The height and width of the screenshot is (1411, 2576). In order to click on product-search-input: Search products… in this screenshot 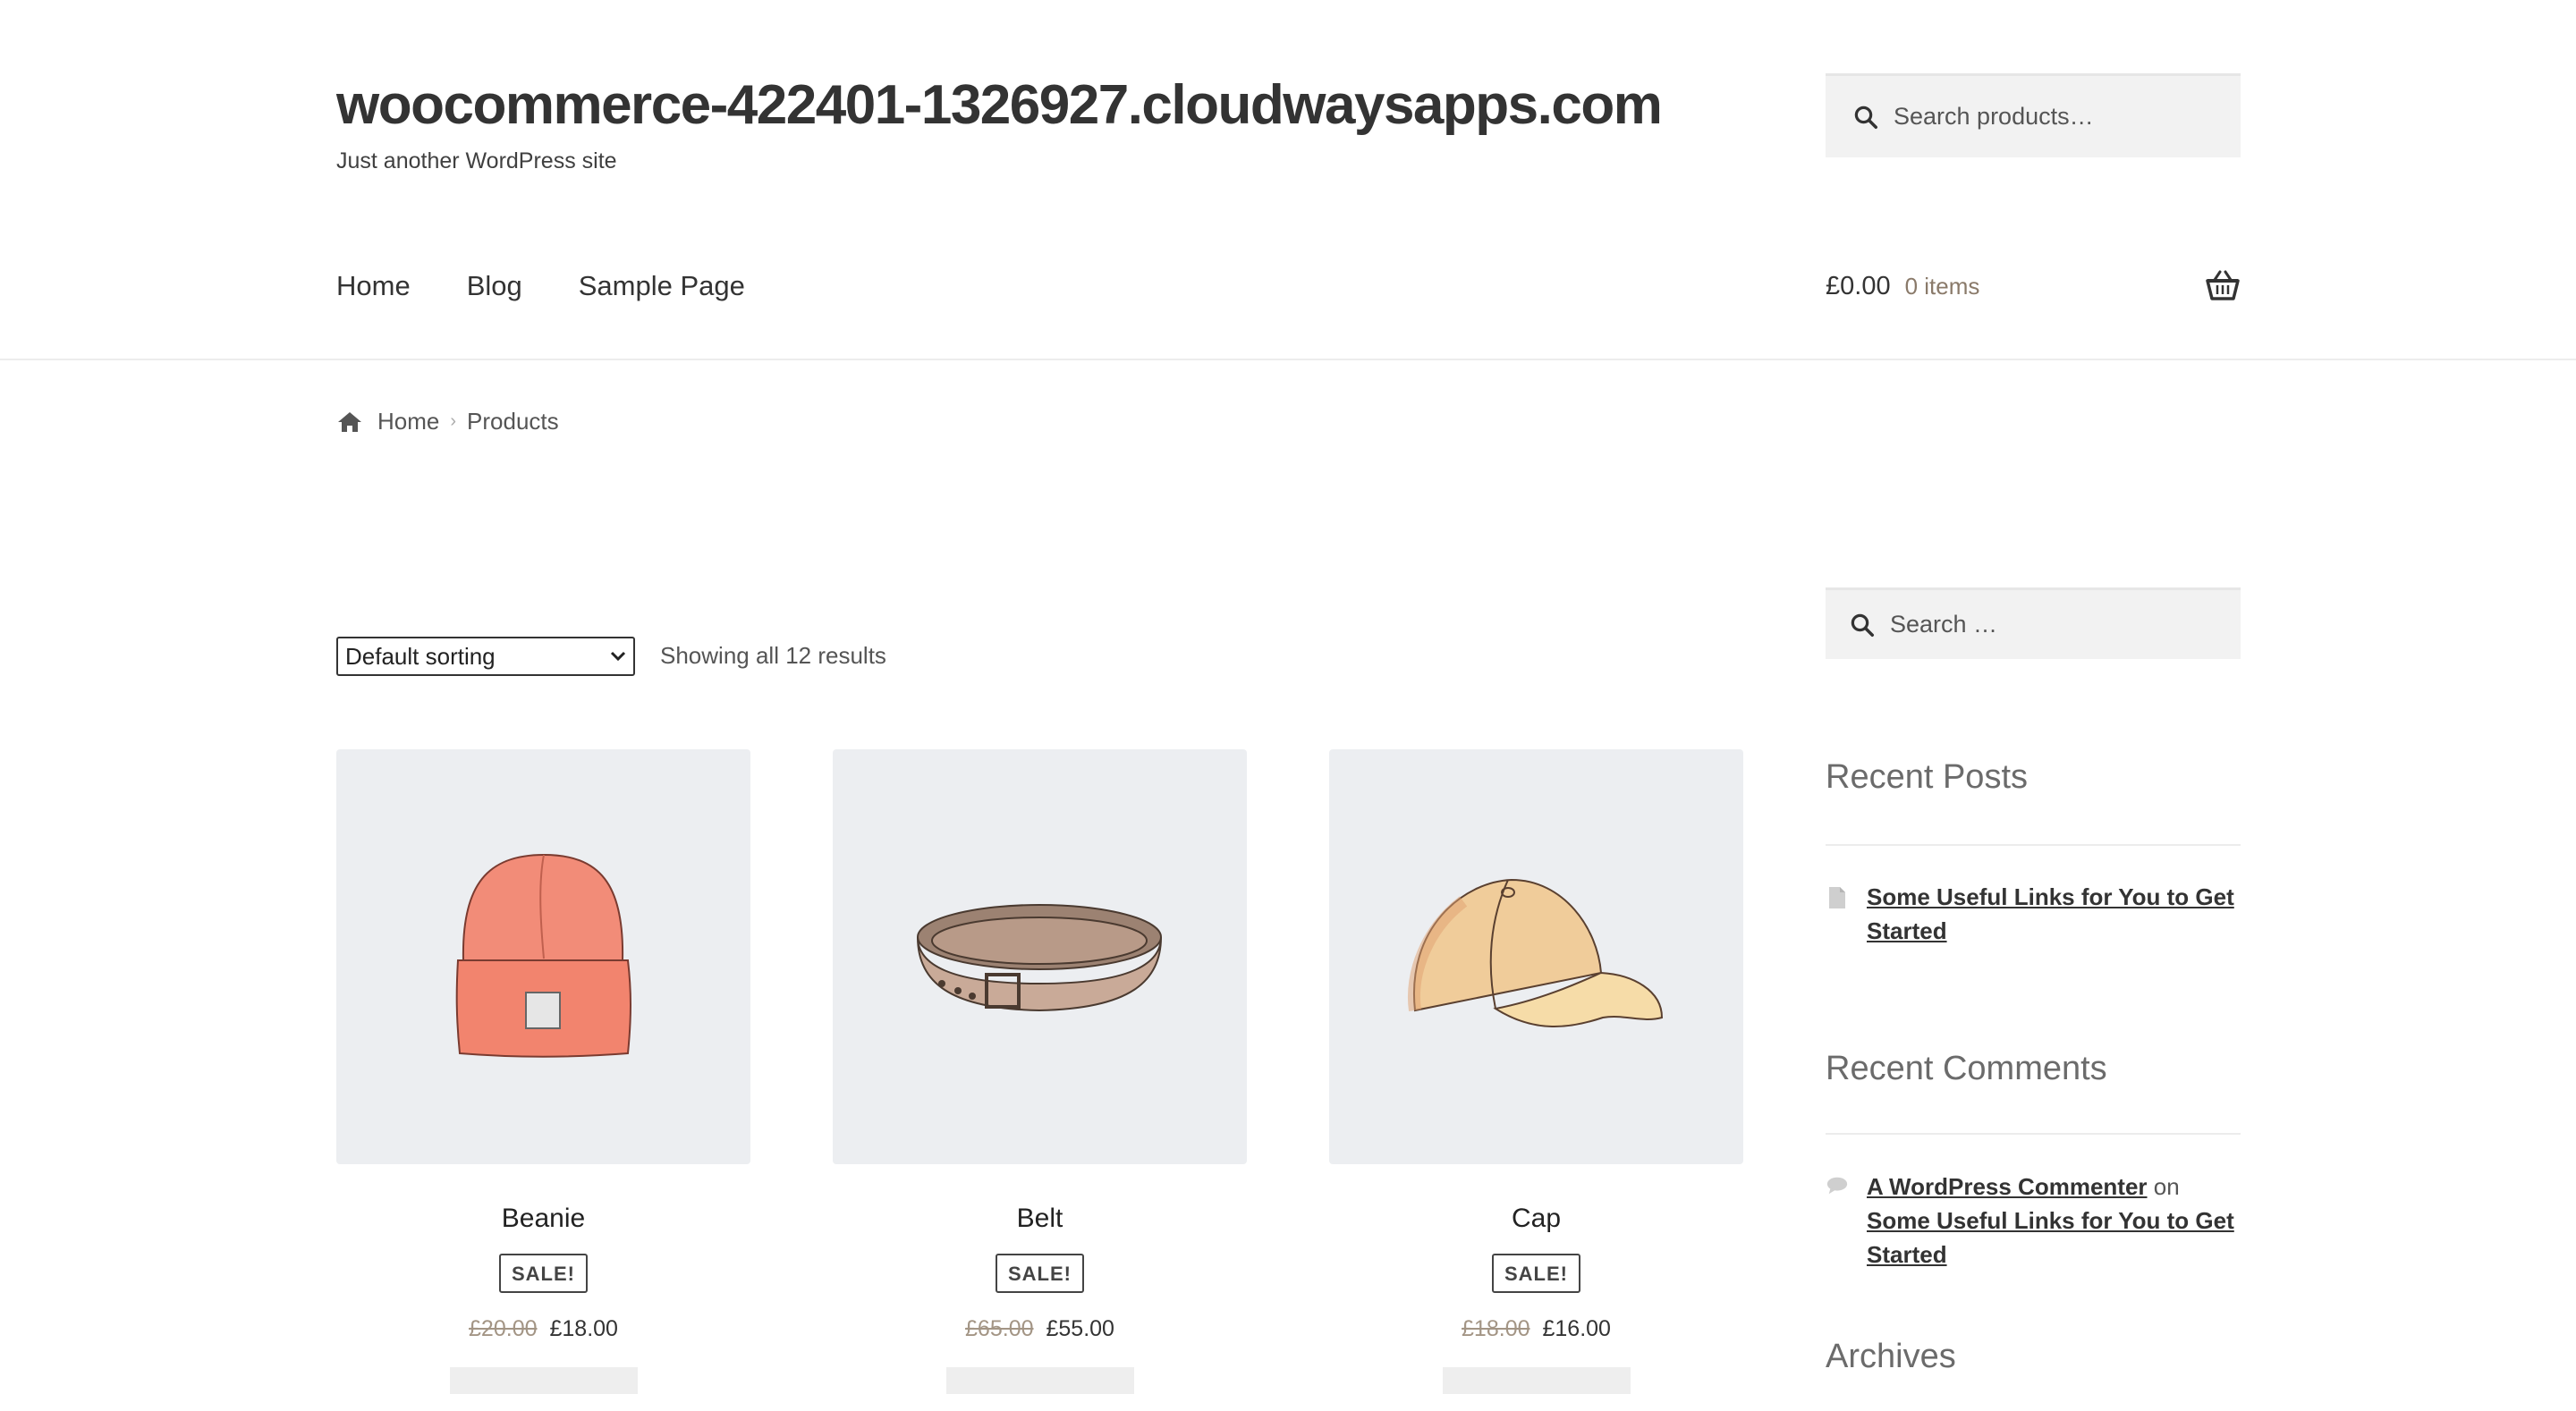, I will do `click(2033, 115)`.